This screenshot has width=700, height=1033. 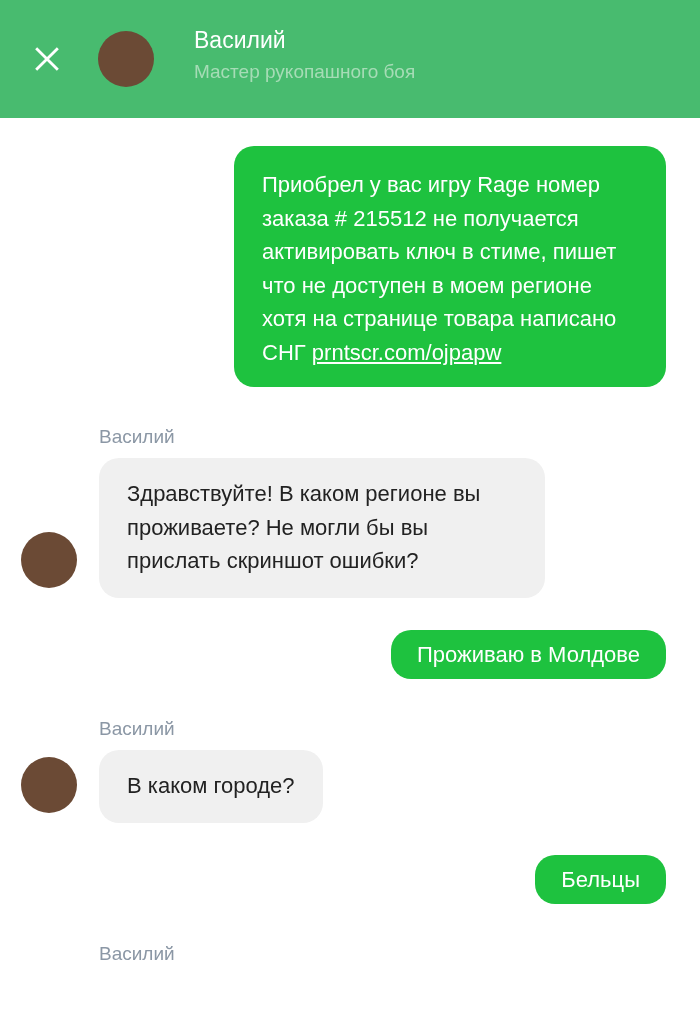 What do you see at coordinates (47, 59) in the screenshot?
I see `close-icon` at bounding box center [47, 59].